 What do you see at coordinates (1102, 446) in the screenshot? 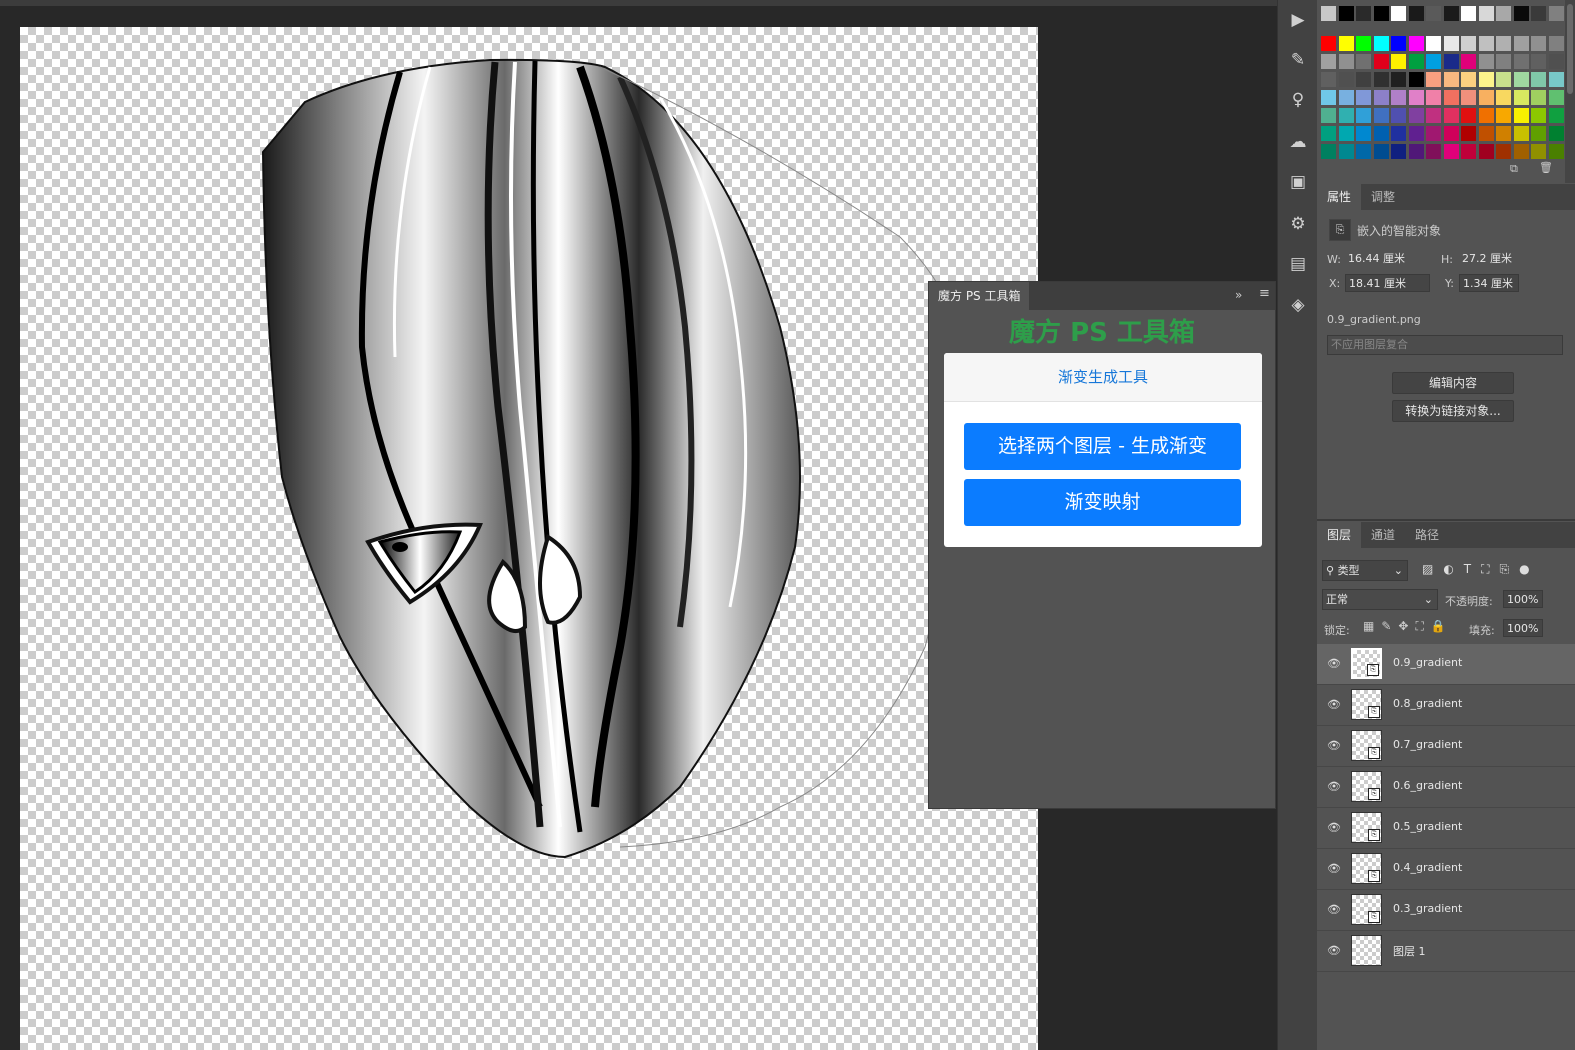
I see `generate-gradient-button: 选择两个图层 - 生成渐变` at bounding box center [1102, 446].